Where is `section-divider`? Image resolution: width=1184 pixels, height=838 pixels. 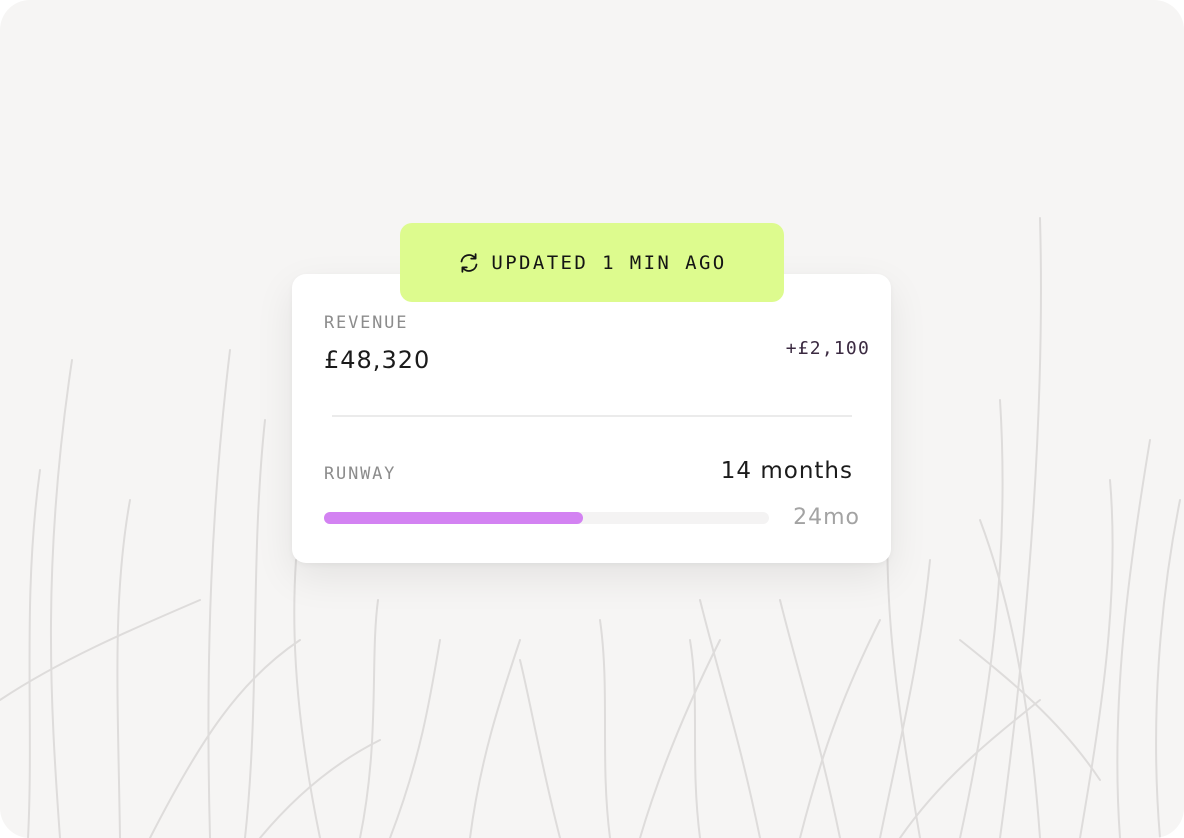
section-divider is located at coordinates (592, 416).